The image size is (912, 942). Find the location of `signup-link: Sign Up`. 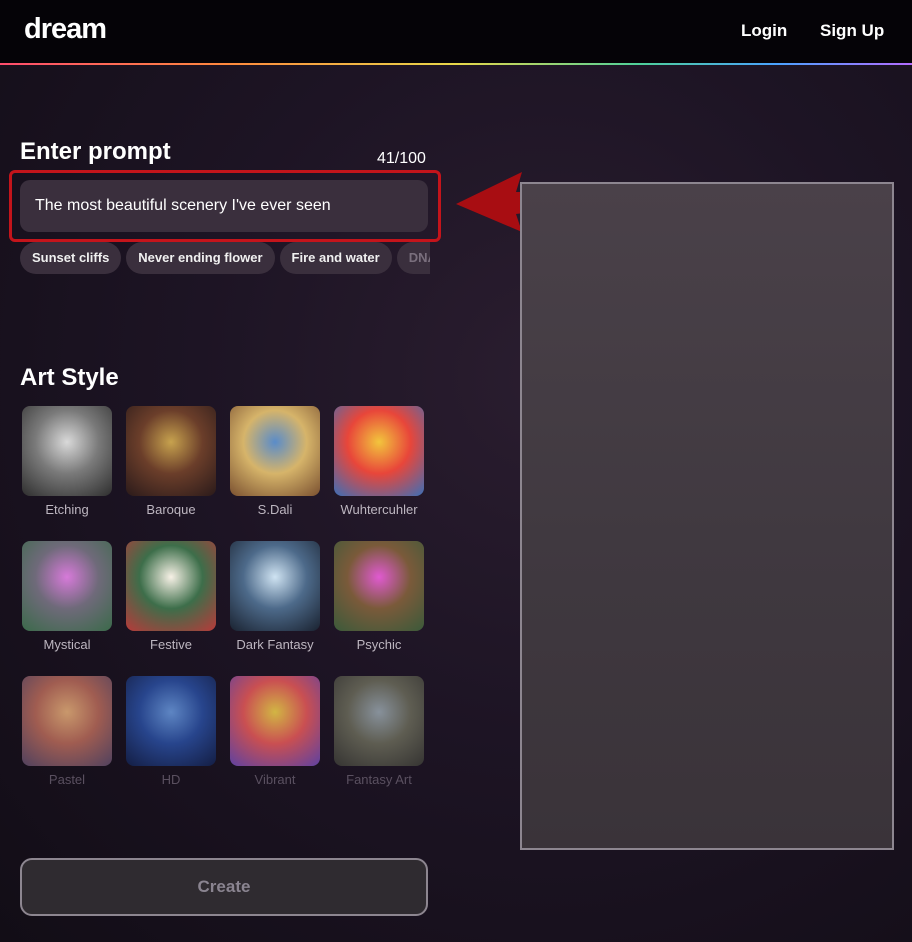

signup-link: Sign Up is located at coordinates (852, 31).